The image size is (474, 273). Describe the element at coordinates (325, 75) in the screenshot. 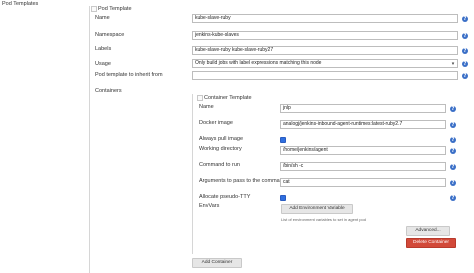

I see `inherit-input` at that location.